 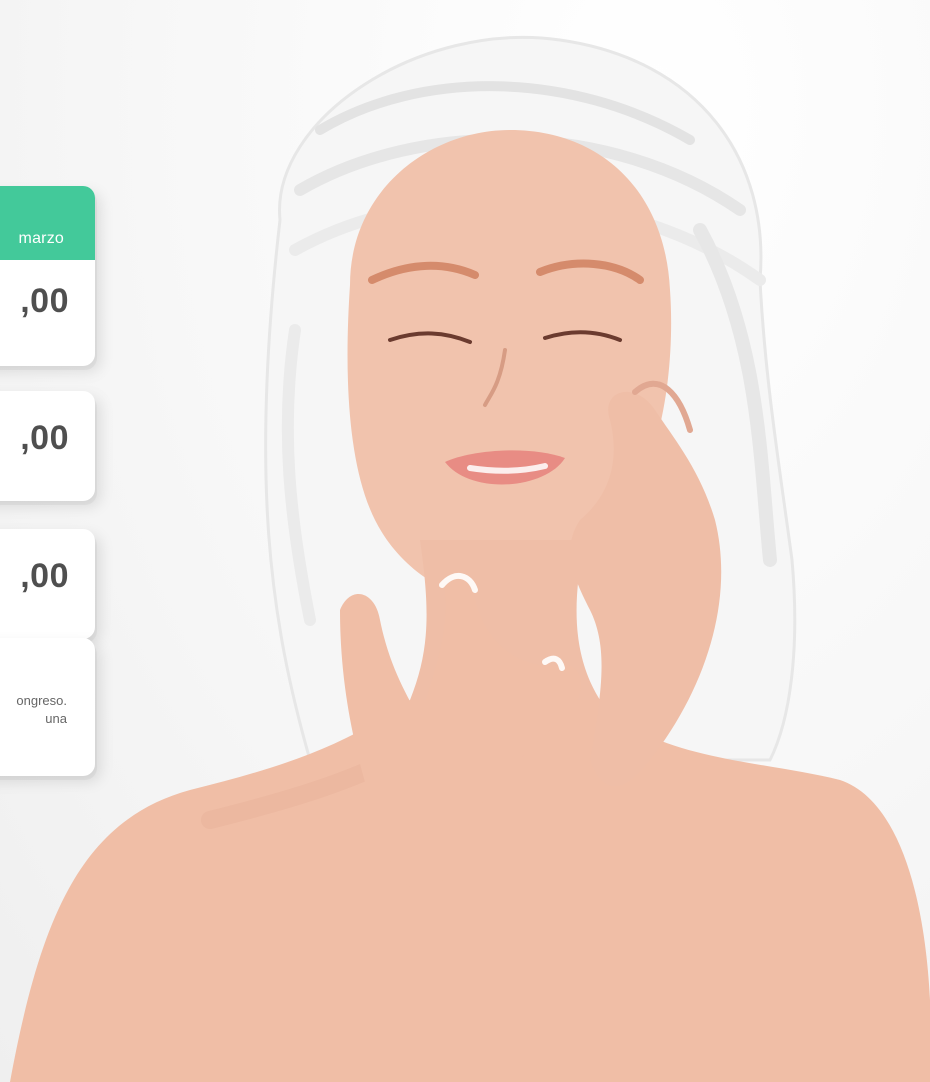 I want to click on pricing-card-1: marzo ,00, so click(x=47, y=276).